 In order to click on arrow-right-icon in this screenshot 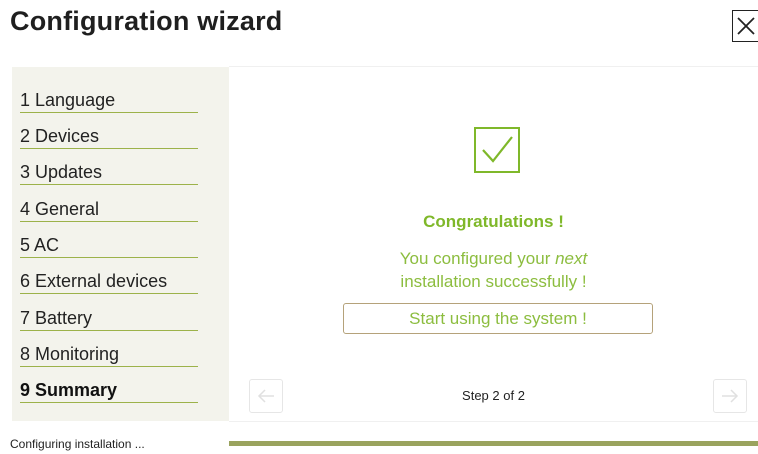, I will do `click(730, 396)`.